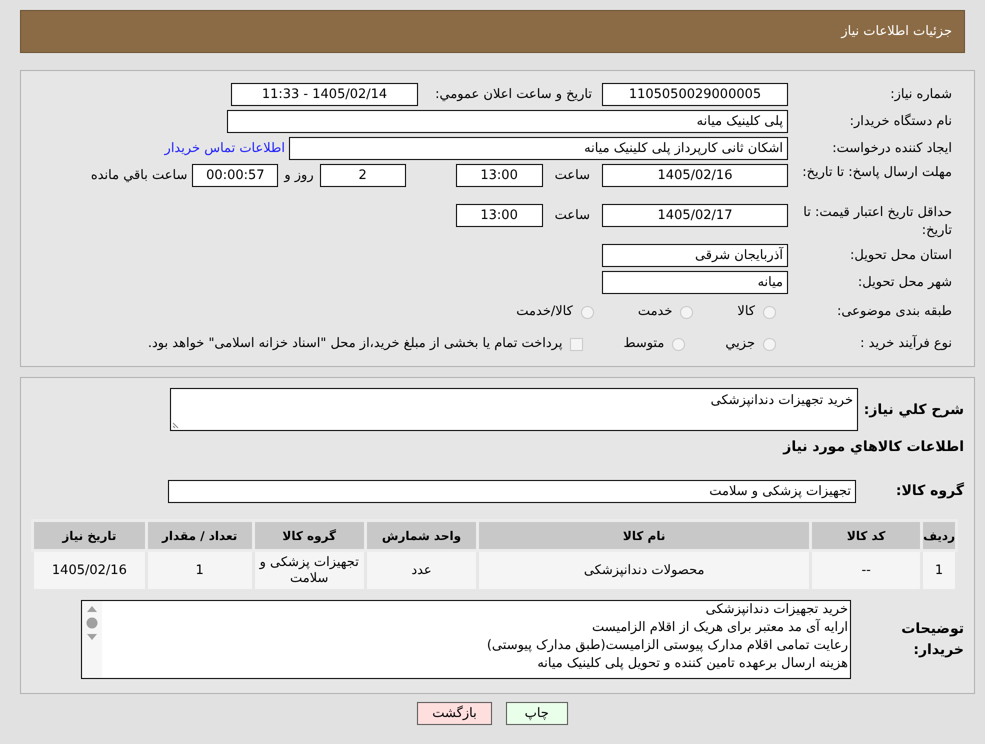 This screenshot has height=744, width=985. Describe the element at coordinates (695, 175) in the screenshot. I see `input-field: 1405/02/16` at that location.